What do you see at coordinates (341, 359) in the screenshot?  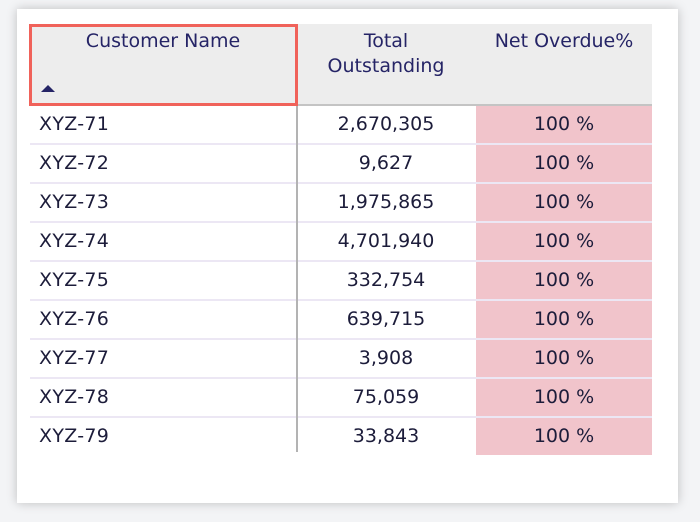 I see `table-row: XYZ-77 3,908 100 %` at bounding box center [341, 359].